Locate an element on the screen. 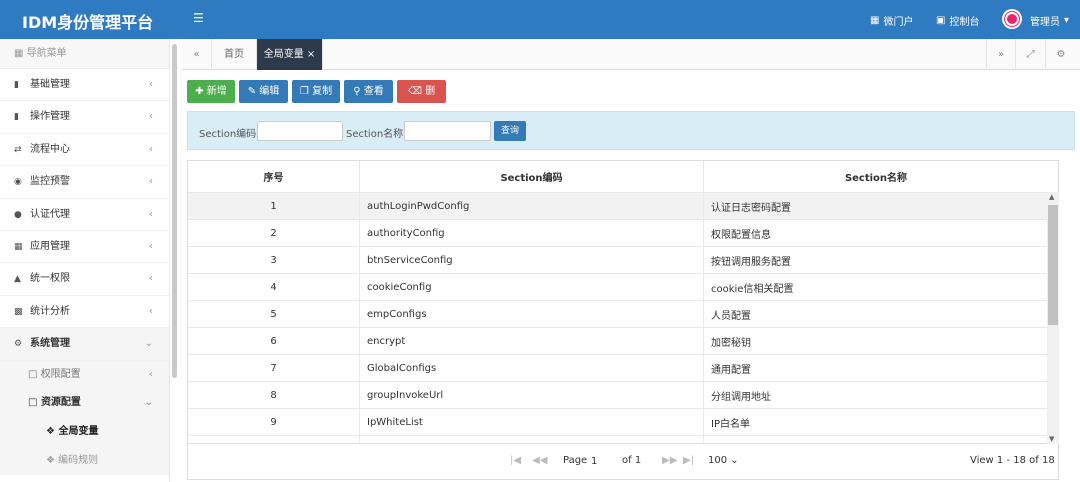 This screenshot has width=1080, height=482. console-link: ▣ 控制台 is located at coordinates (957, 20).